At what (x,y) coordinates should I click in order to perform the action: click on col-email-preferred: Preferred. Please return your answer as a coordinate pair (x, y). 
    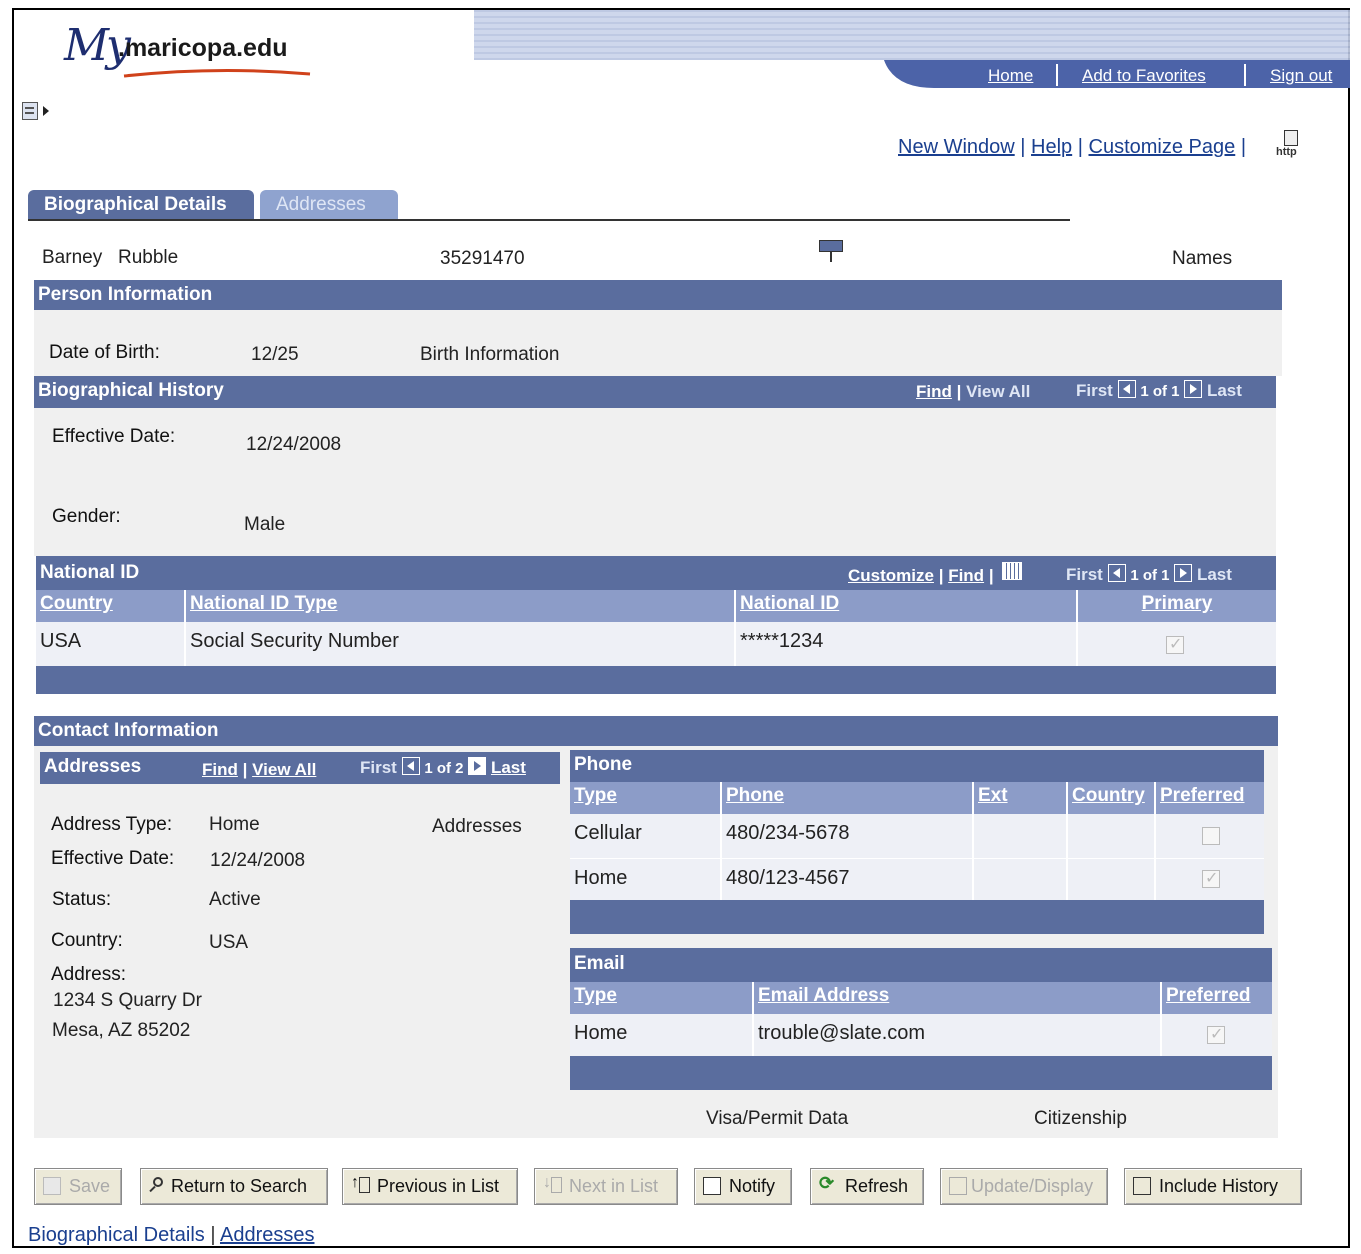
    Looking at the image, I should click on (1217, 998).